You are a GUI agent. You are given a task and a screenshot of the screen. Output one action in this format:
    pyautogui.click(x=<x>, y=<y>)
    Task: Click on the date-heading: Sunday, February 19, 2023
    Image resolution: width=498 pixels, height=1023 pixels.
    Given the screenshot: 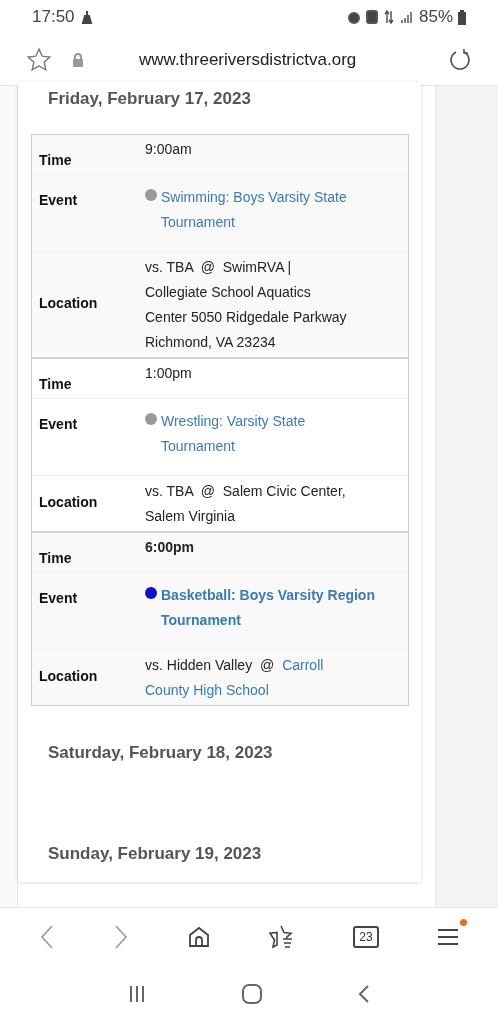 What is the action you would take?
    pyautogui.click(x=155, y=854)
    